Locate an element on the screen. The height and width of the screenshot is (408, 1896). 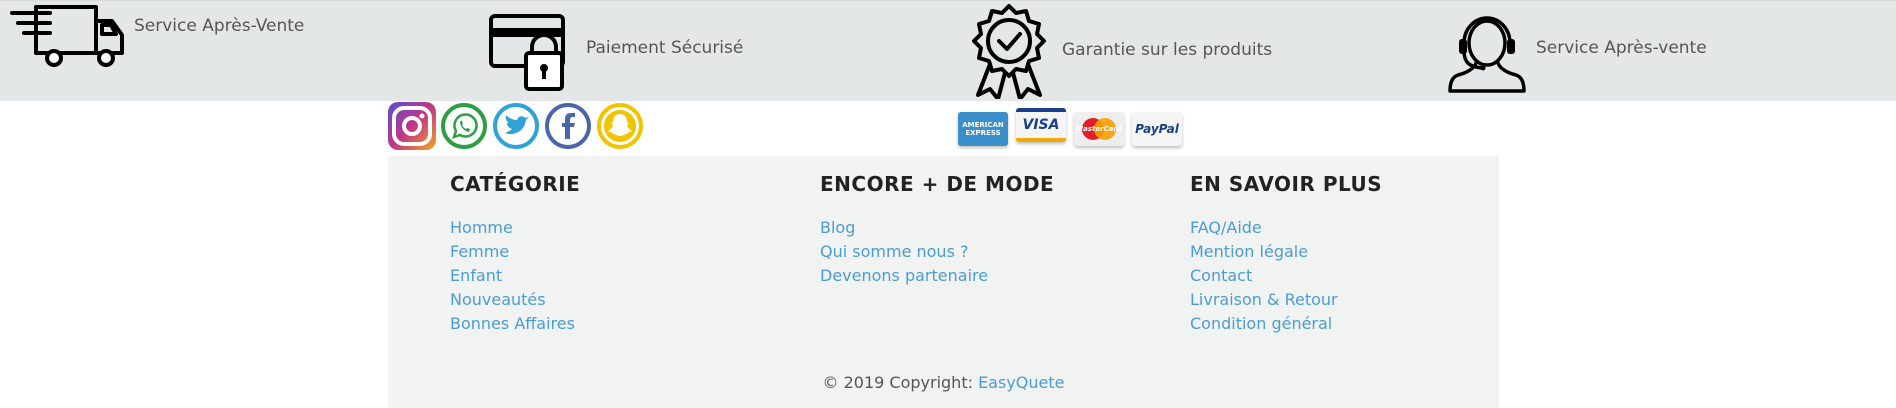
footer-link-faq: FAQ/Aide is located at coordinates (1286, 228).